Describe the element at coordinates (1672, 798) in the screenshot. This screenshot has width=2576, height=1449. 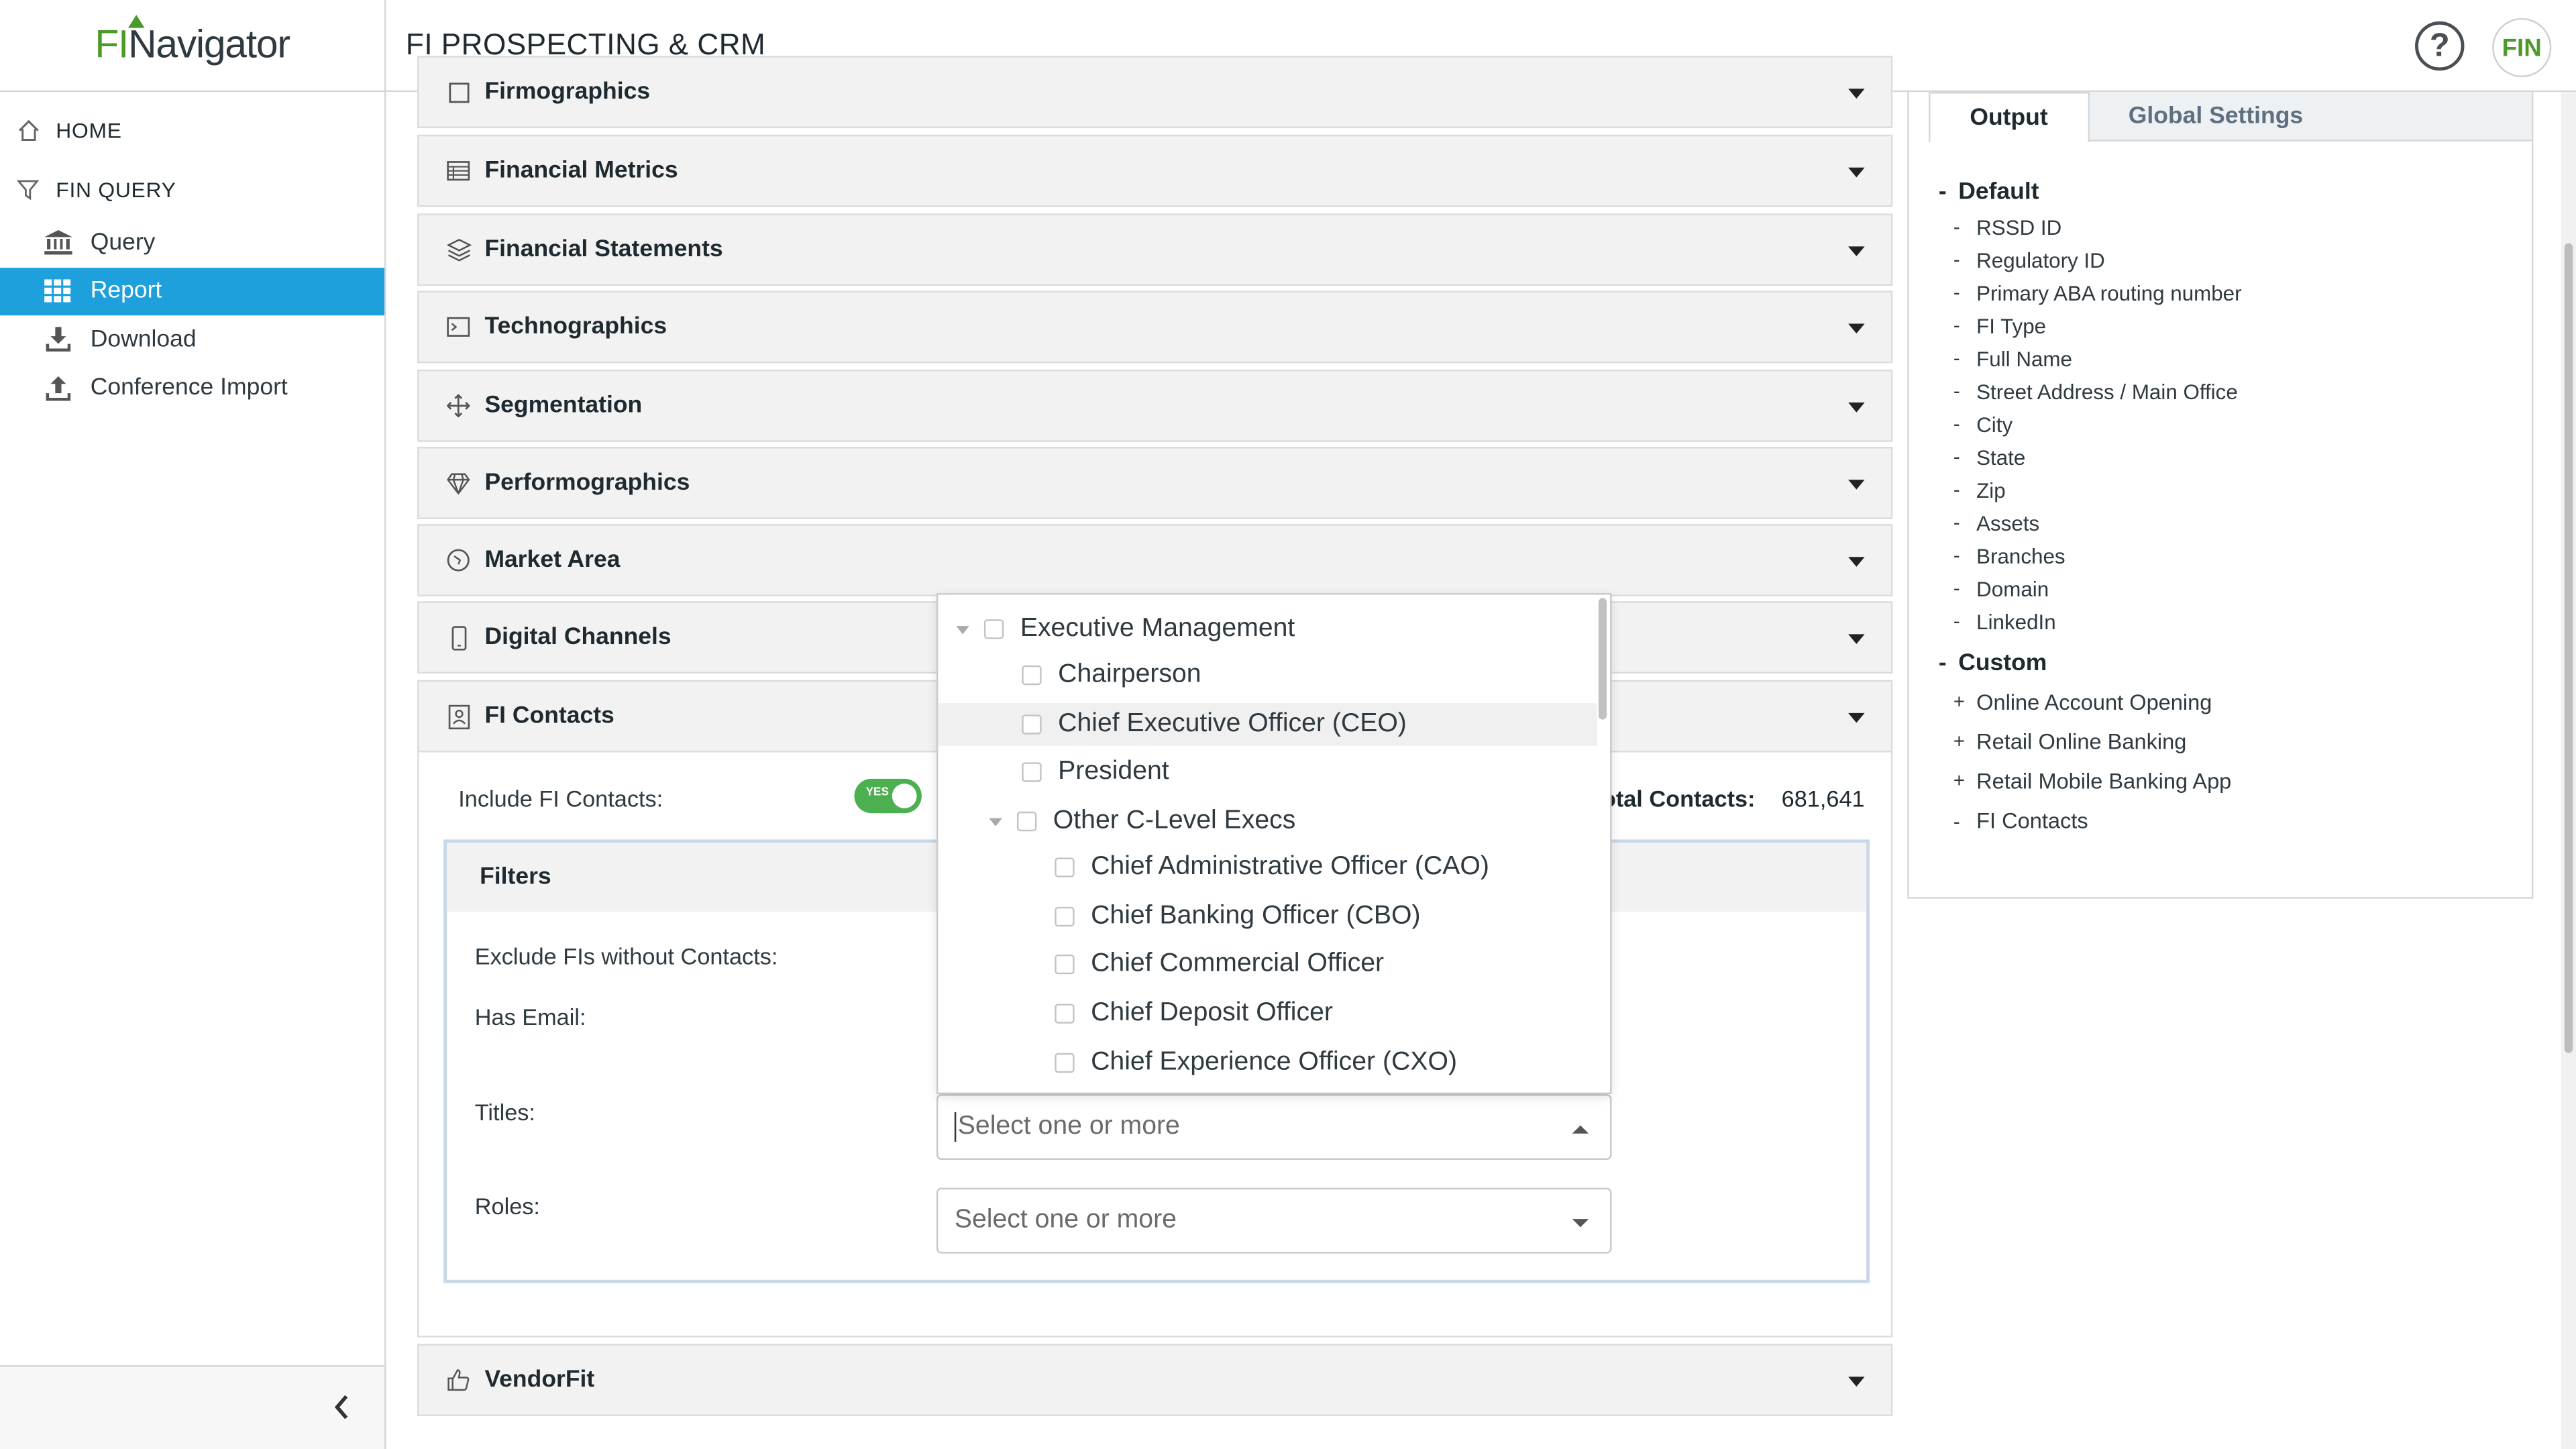
I see `total-contacts-label: Total Contacts:` at that location.